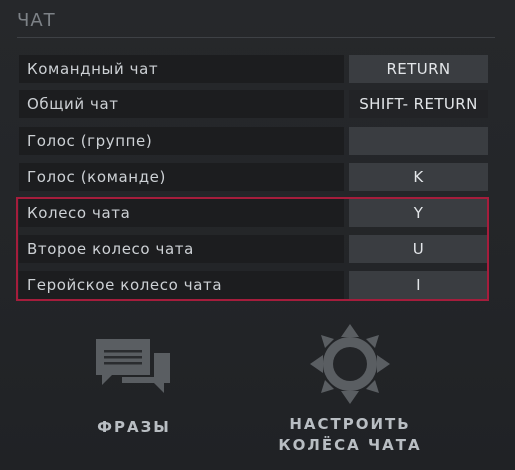 This screenshot has width=515, height=470. I want to click on keybind-label: Командный чат, so click(181, 69).